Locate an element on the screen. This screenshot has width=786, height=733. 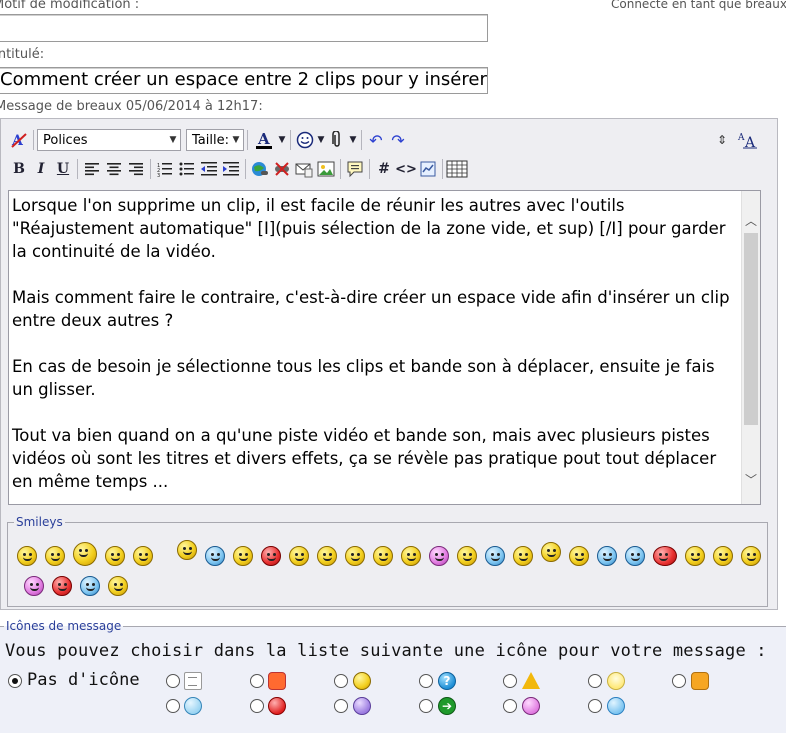
code-button: <> is located at coordinates (406, 169).